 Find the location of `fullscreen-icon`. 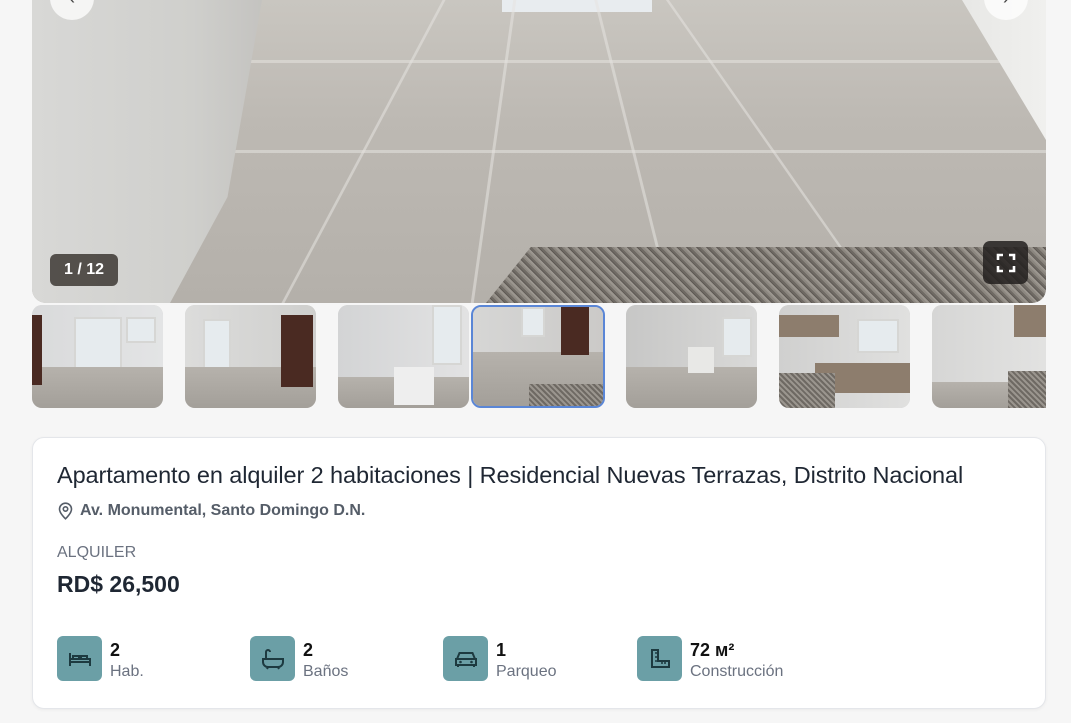

fullscreen-icon is located at coordinates (1005, 262).